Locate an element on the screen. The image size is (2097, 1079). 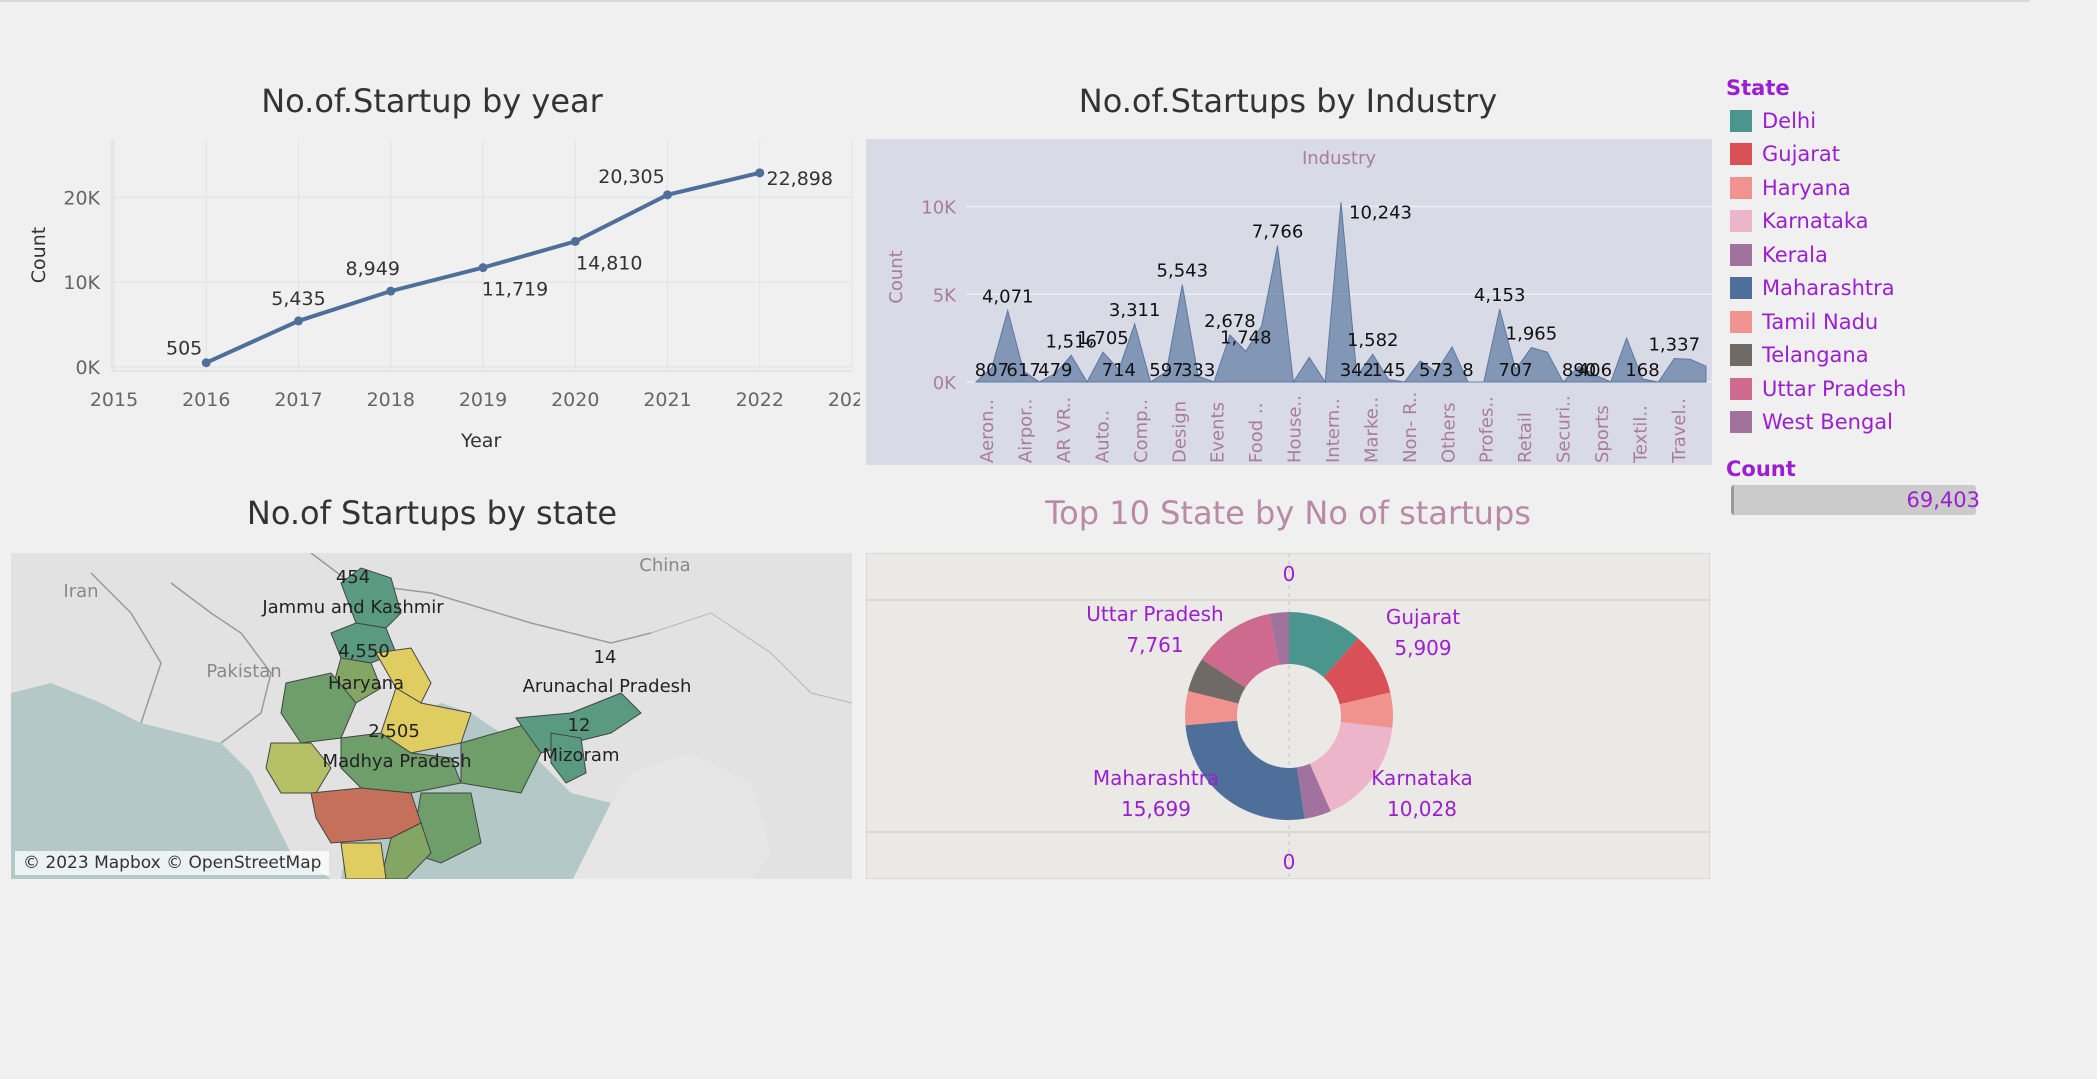
y-tick-label: 0K is located at coordinates (945, 383).